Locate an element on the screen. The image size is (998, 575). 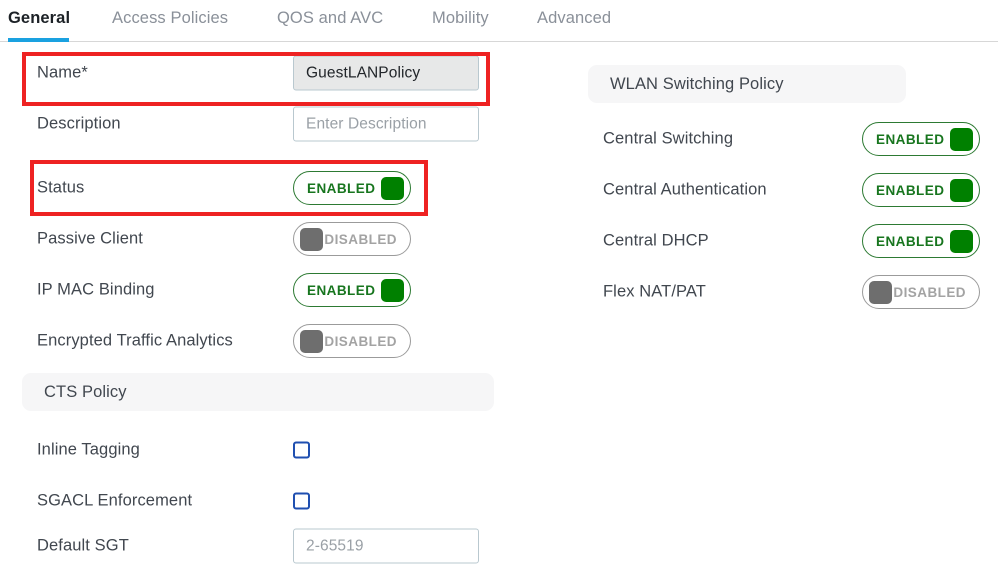
name-input-wrap: GuestLANPolicy is located at coordinates (386, 73).